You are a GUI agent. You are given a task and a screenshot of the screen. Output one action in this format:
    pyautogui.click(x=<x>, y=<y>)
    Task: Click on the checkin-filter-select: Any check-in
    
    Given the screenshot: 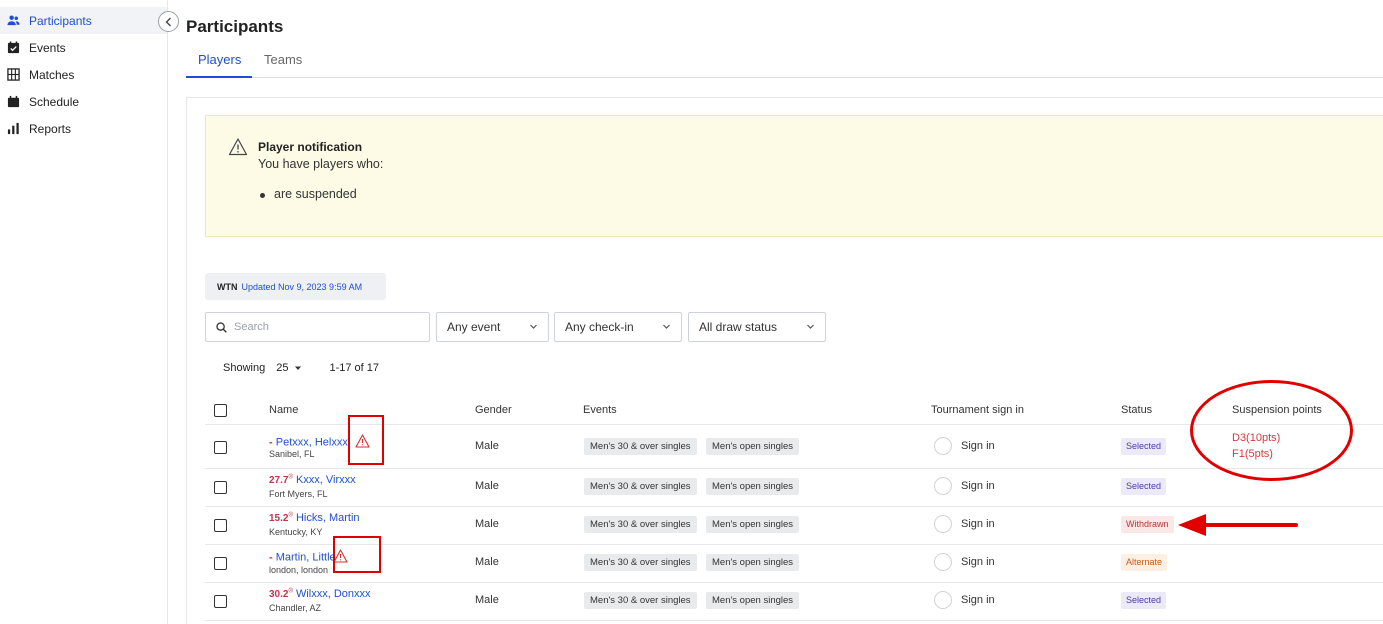 What is the action you would take?
    pyautogui.click(x=618, y=327)
    